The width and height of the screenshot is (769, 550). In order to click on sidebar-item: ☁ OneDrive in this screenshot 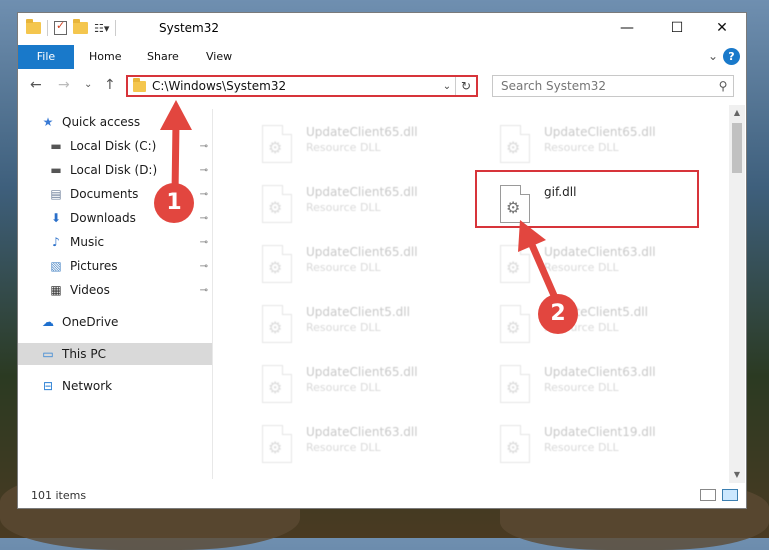, I will do `click(115, 322)`.